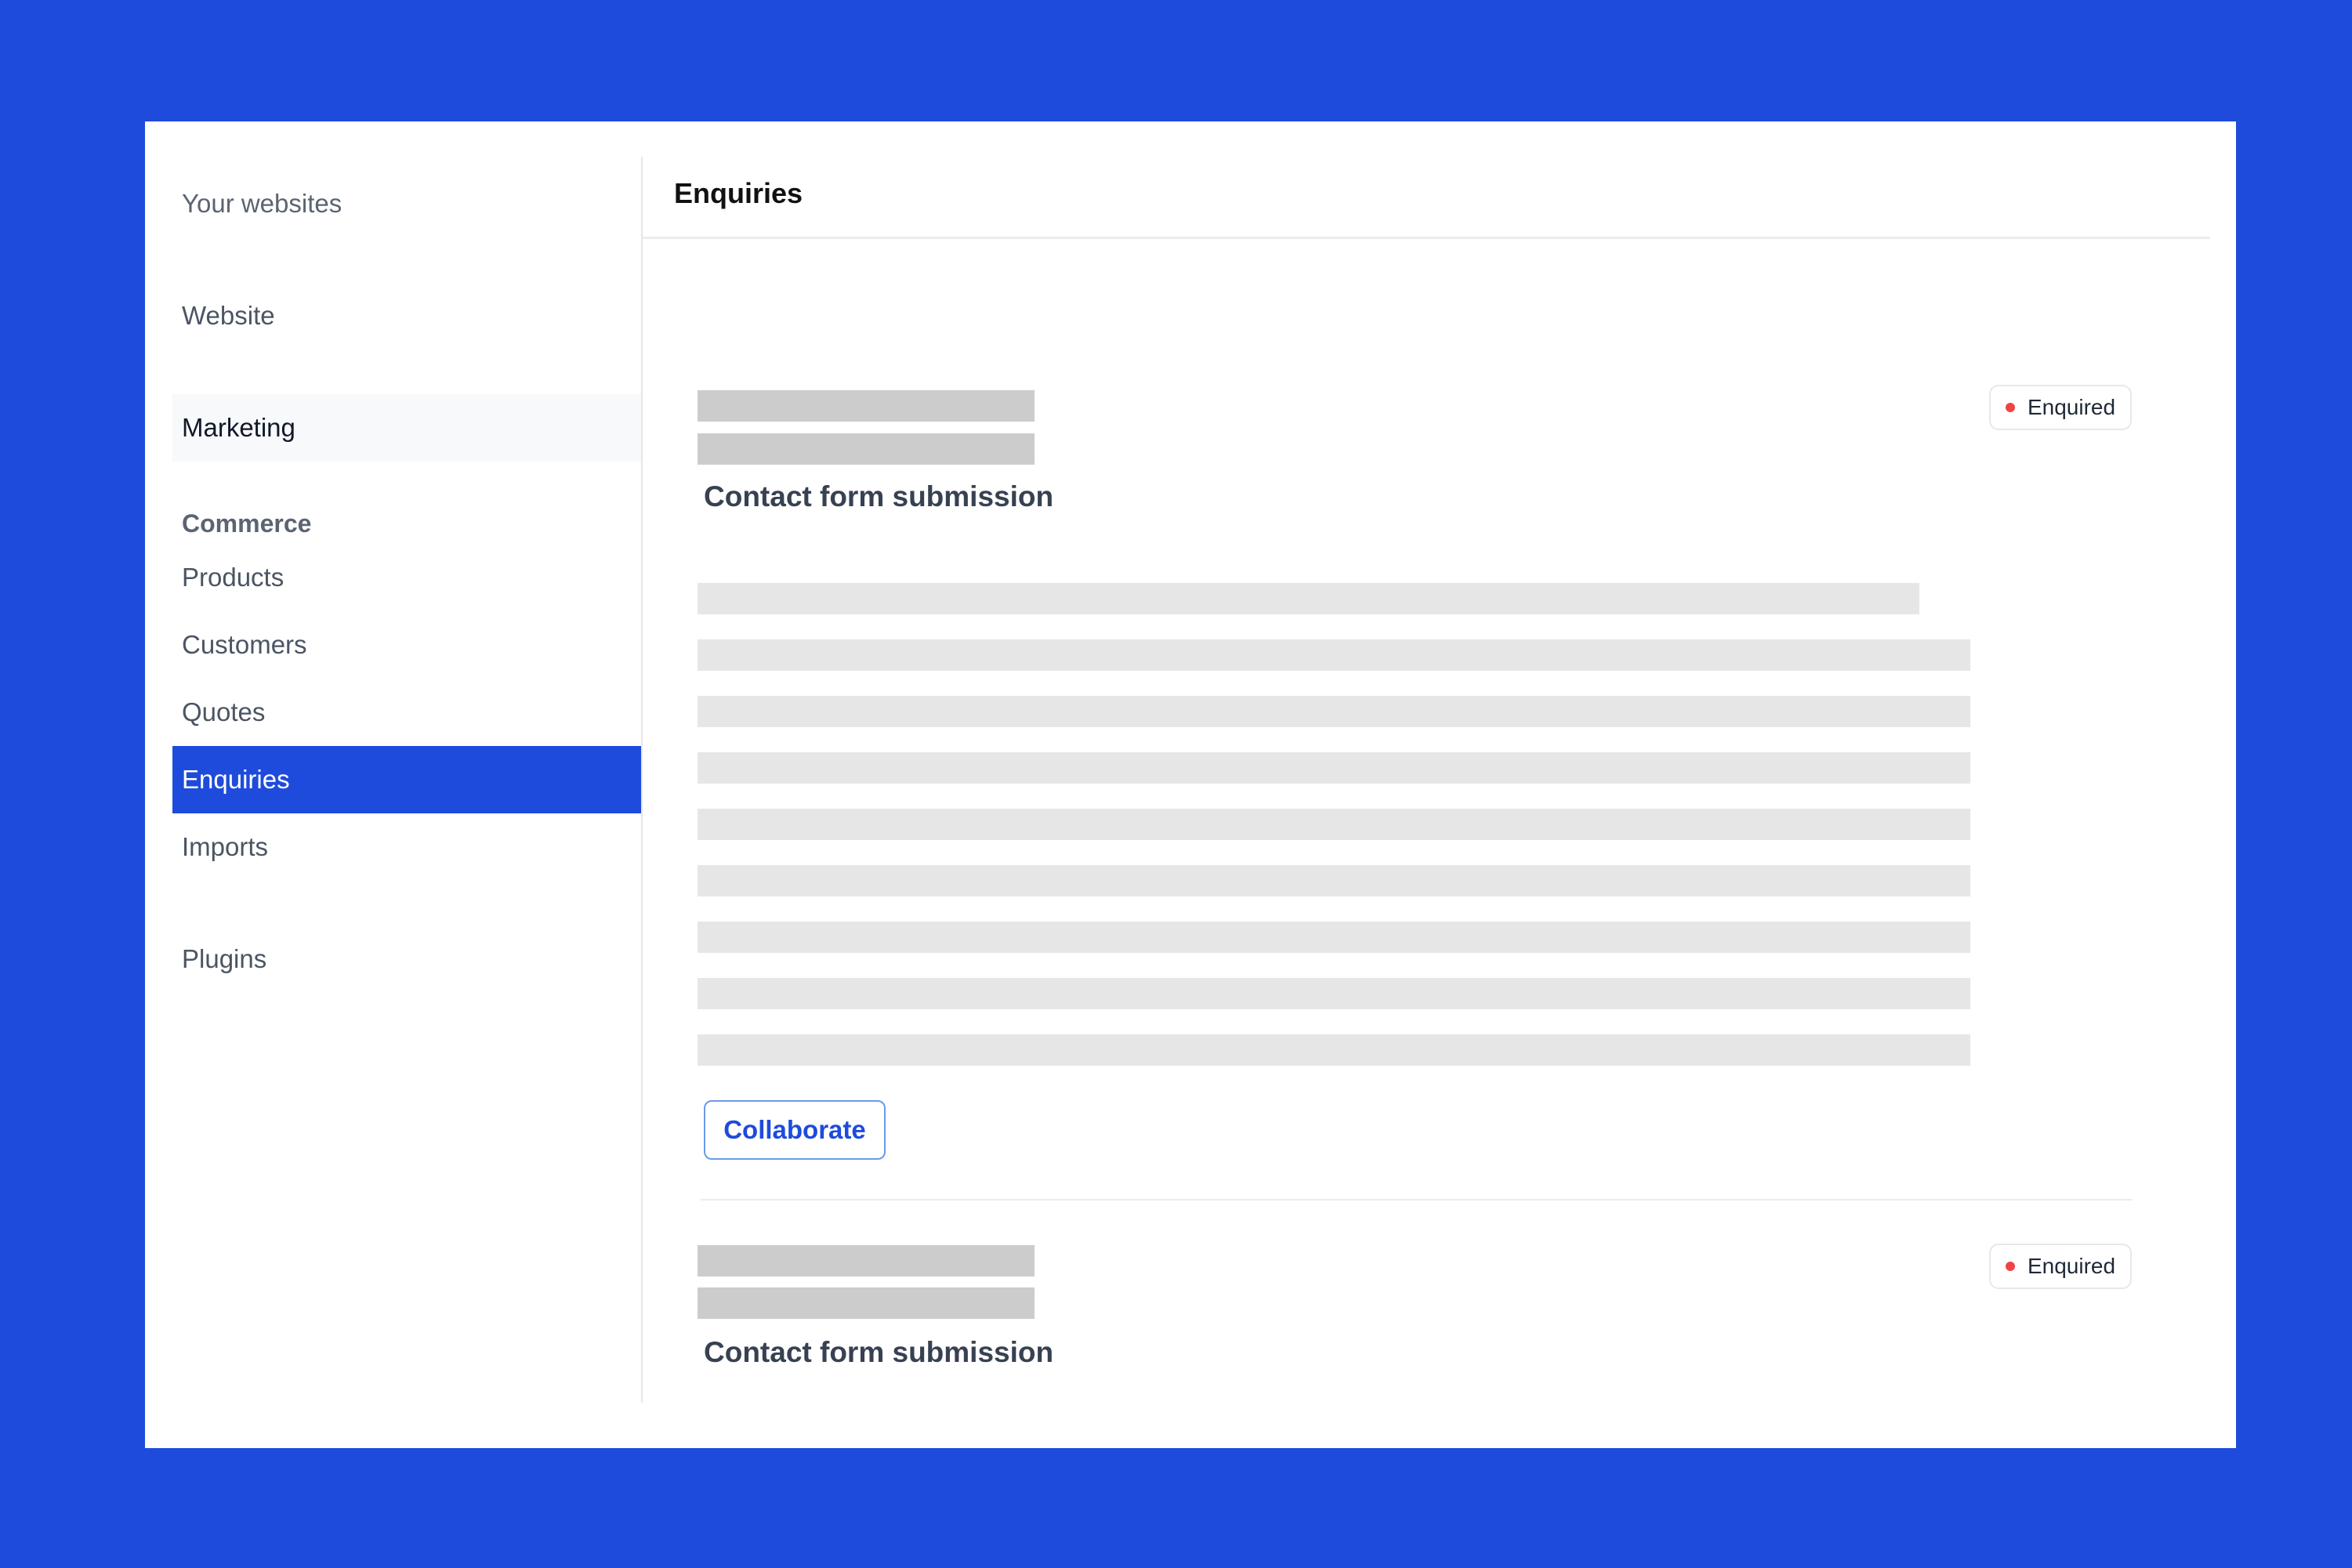  I want to click on sidebar-item-label: Website, so click(229, 315).